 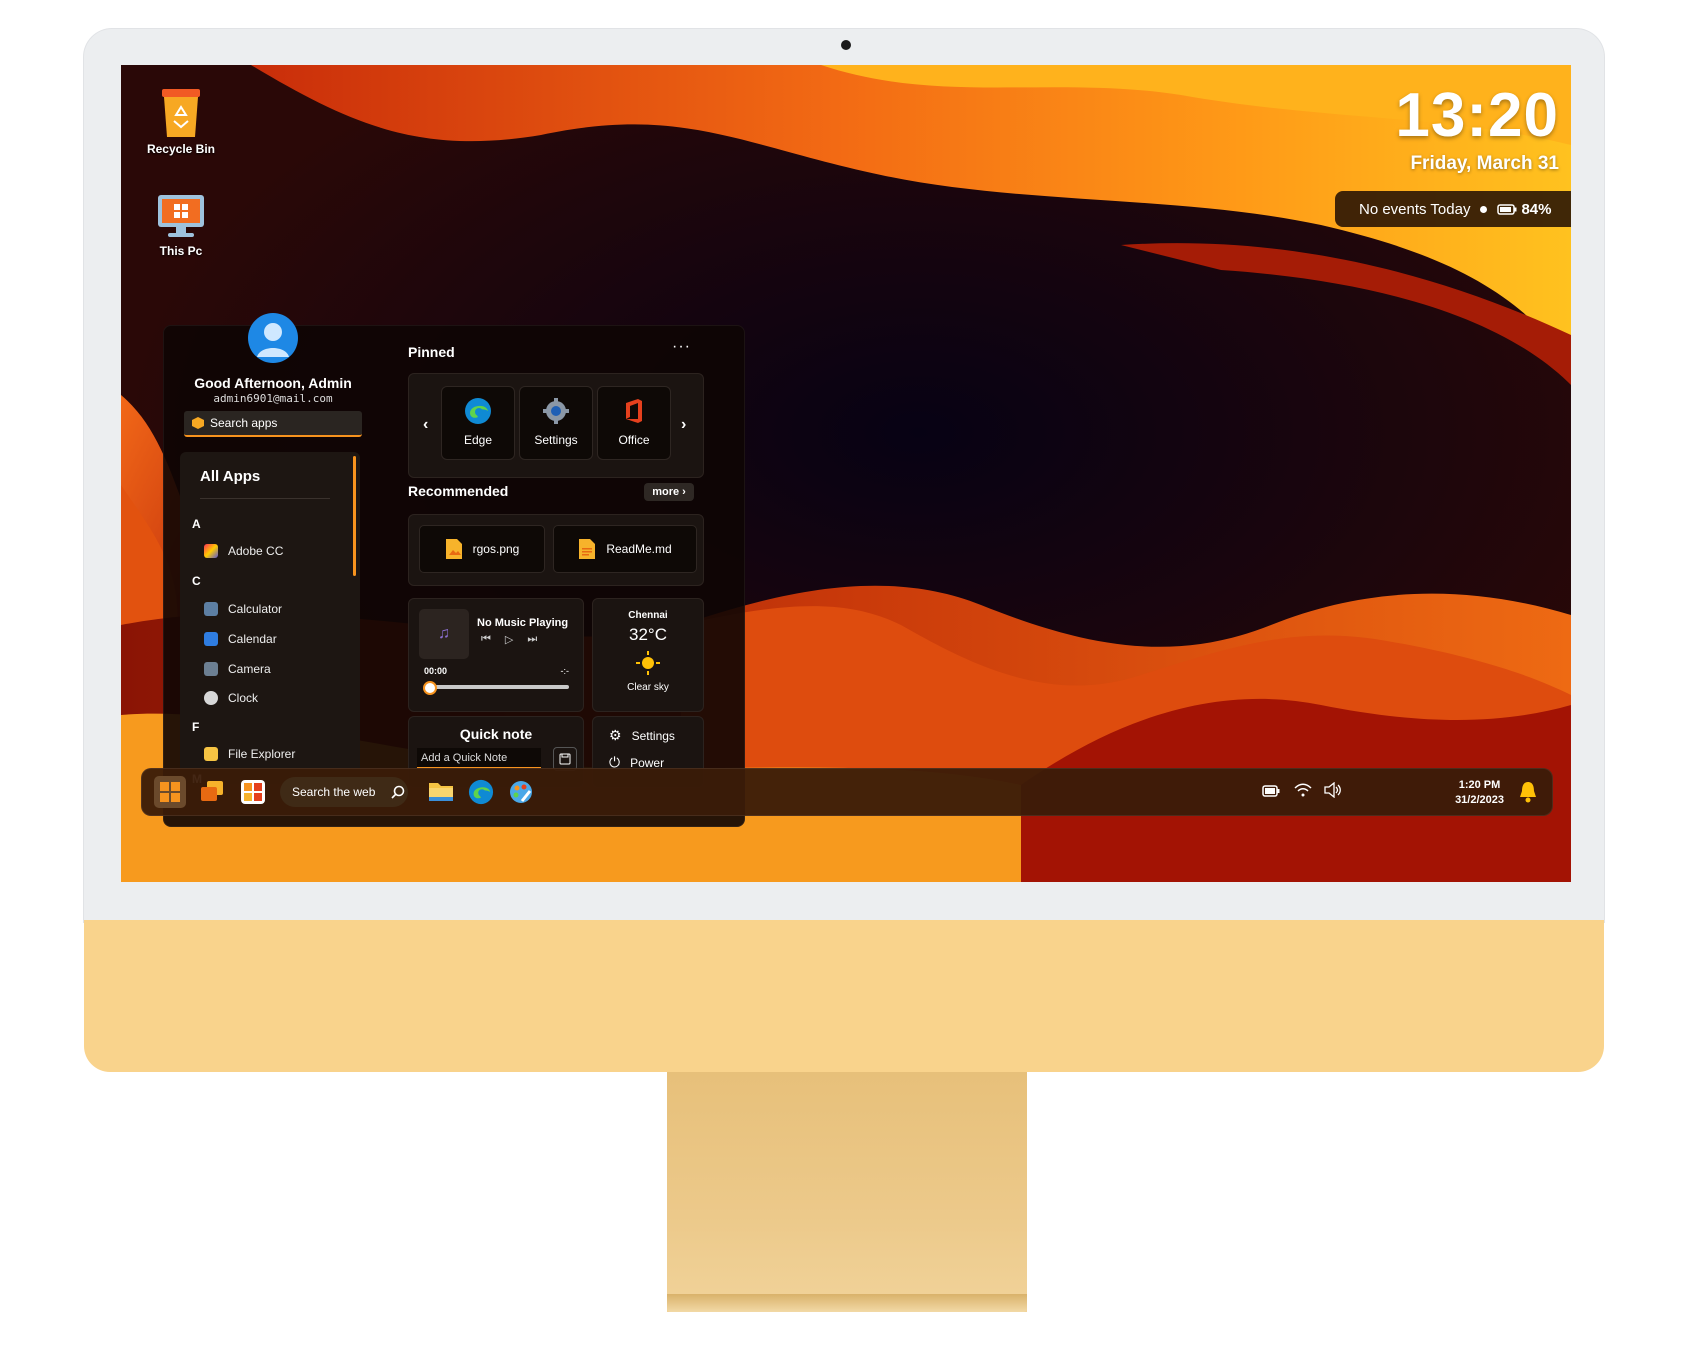 What do you see at coordinates (181, 225) in the screenshot?
I see `desktop-icon-this-pc: This Pc` at bounding box center [181, 225].